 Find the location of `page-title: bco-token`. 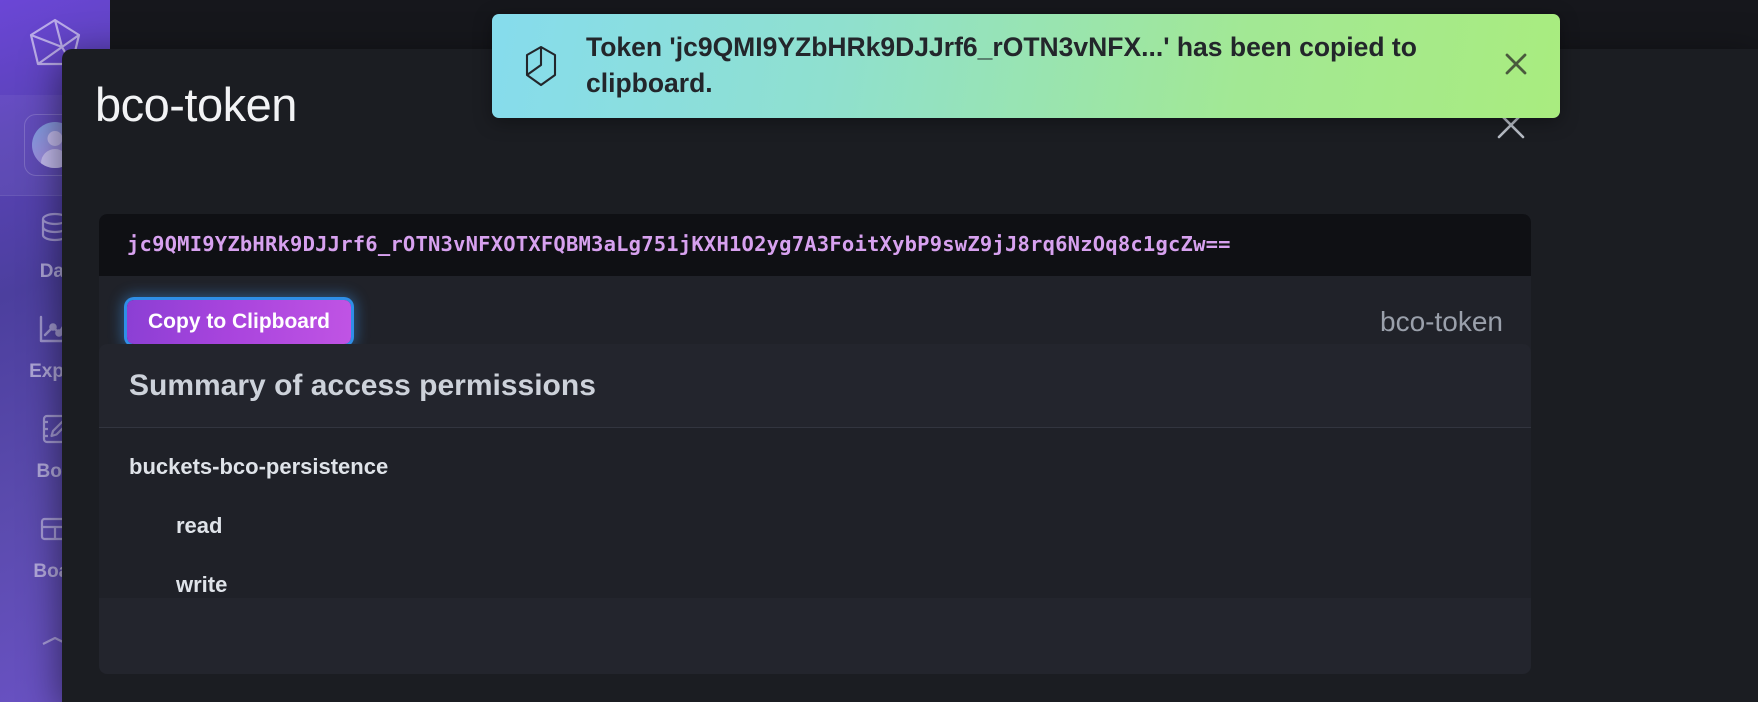

page-title: bco-token is located at coordinates (196, 104).